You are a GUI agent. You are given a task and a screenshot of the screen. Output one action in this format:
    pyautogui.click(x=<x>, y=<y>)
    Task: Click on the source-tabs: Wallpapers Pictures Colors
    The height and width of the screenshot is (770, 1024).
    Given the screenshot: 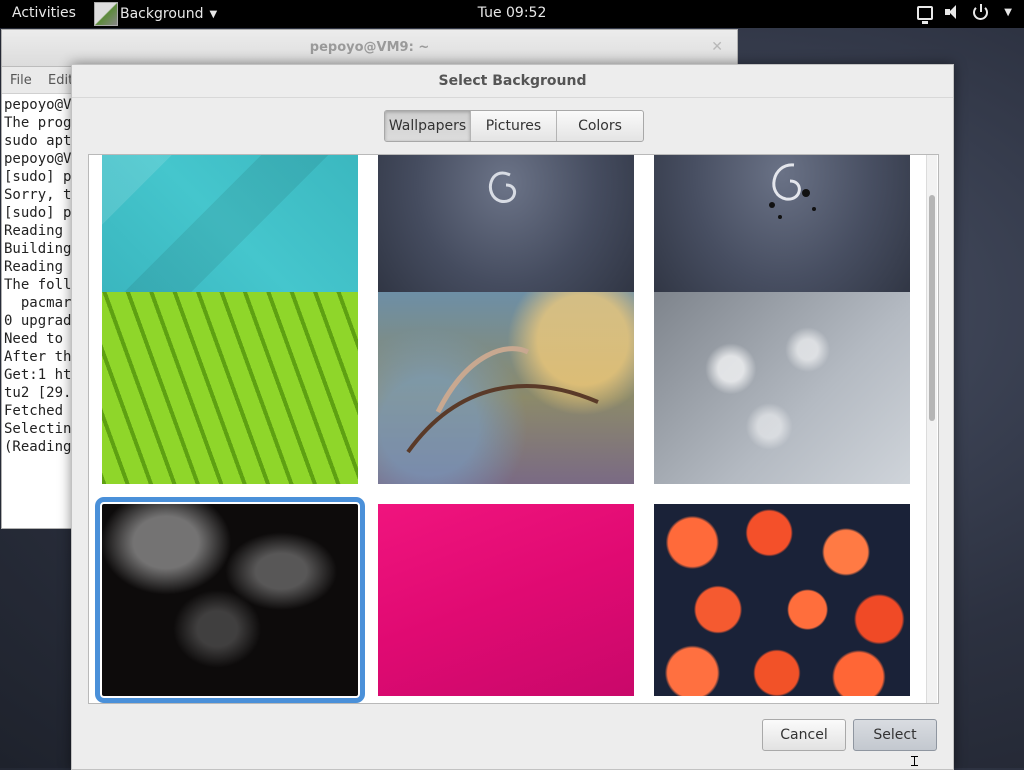 What is the action you would take?
    pyautogui.click(x=514, y=126)
    